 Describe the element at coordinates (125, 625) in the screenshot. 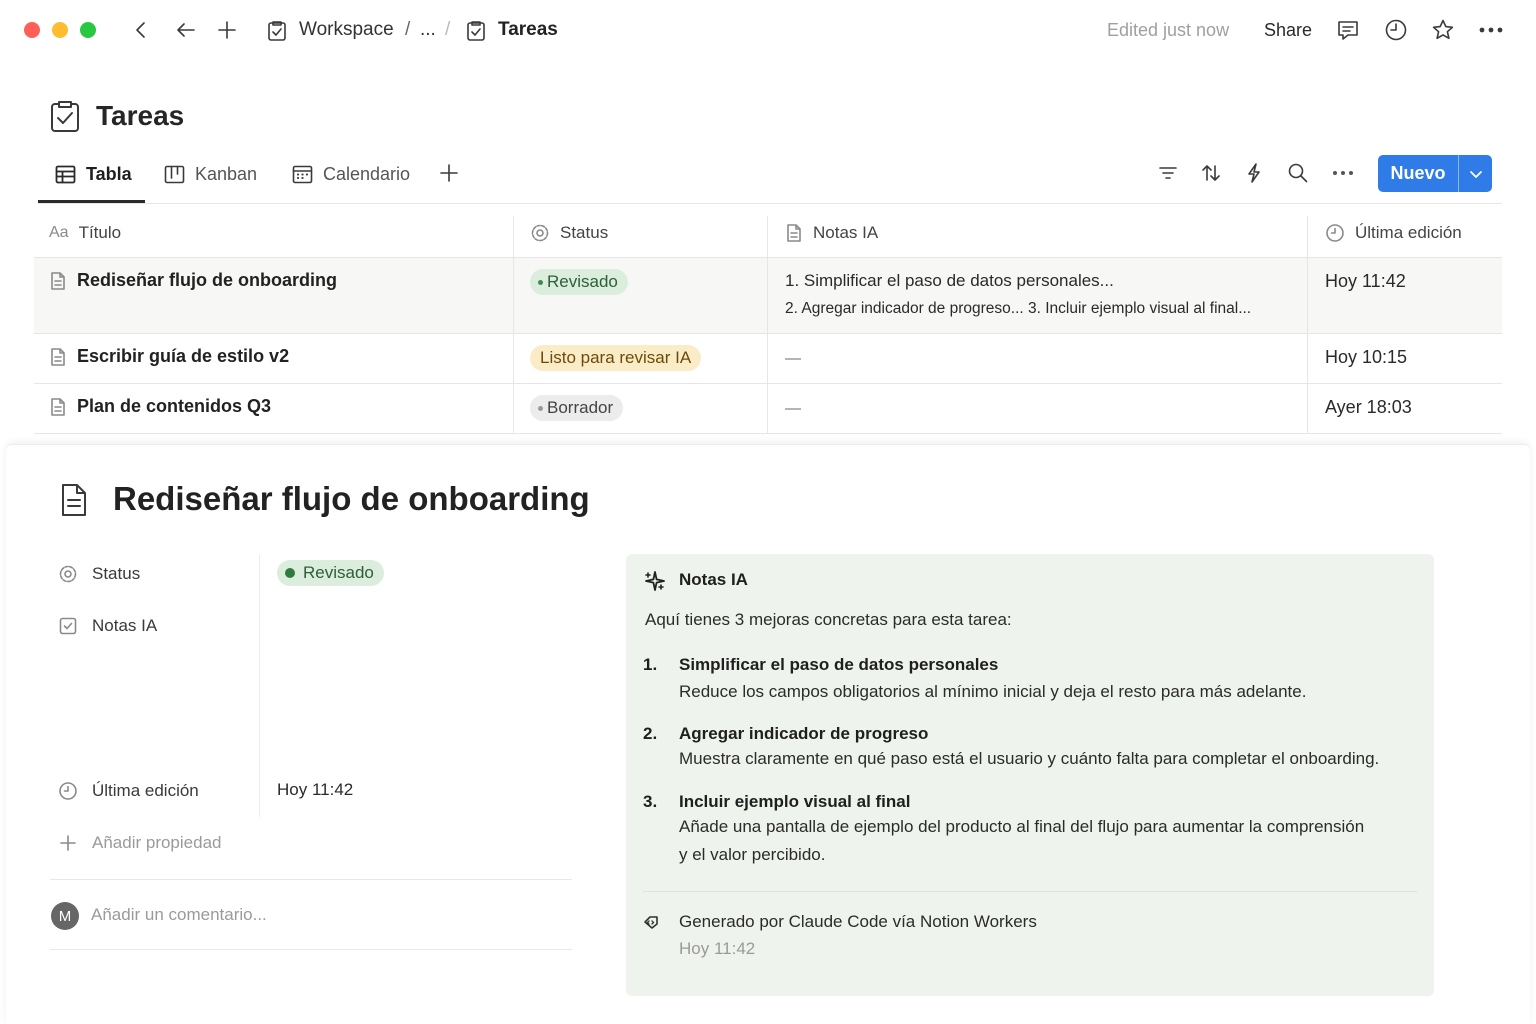

I see `property-label: Notas IA` at that location.